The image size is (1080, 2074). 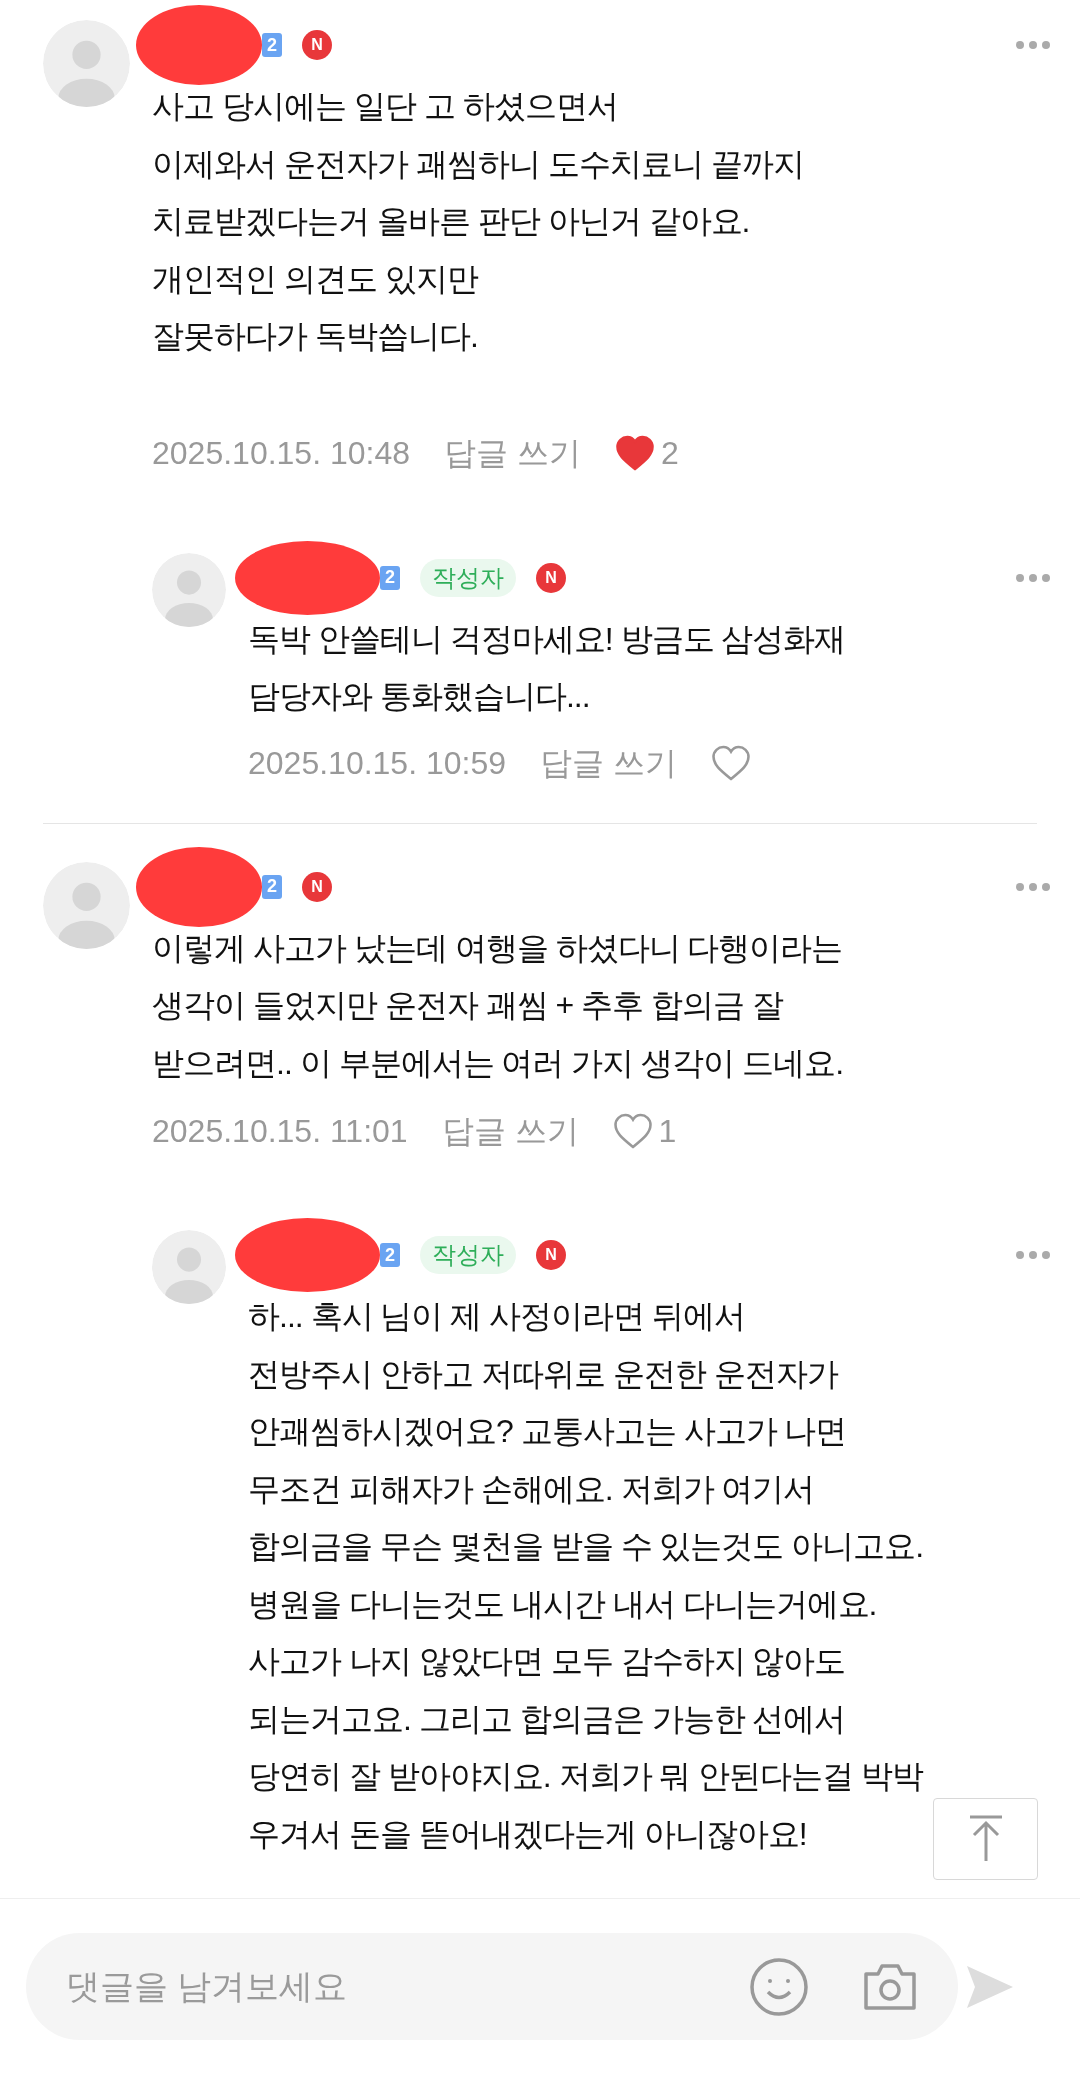 I want to click on scroll-to-top-button, so click(x=985, y=1839).